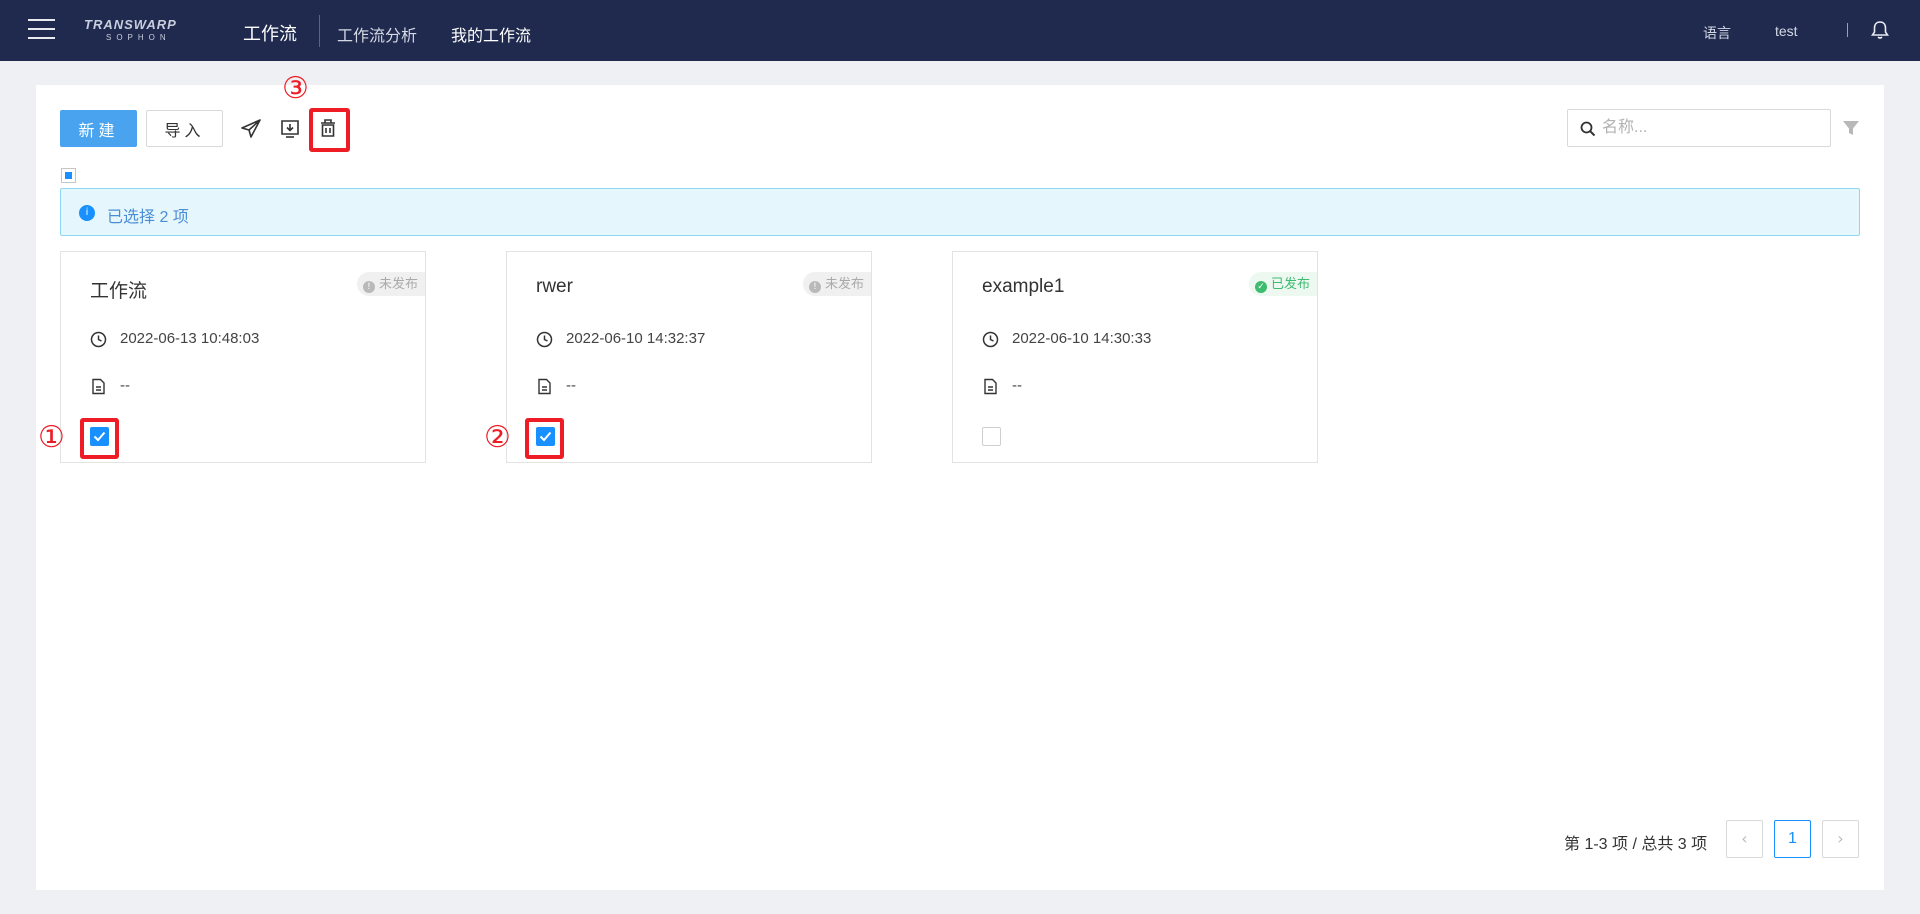  I want to click on page-1-button: 1, so click(1792, 839).